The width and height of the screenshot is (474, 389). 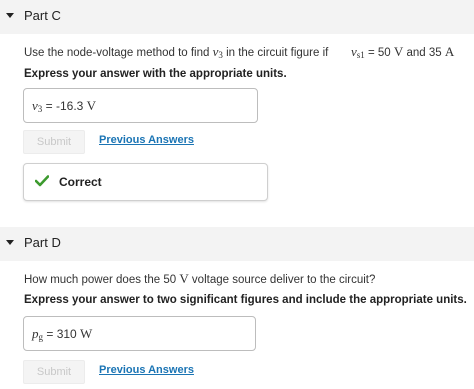 What do you see at coordinates (42, 242) in the screenshot?
I see `part-d-title: Part D` at bounding box center [42, 242].